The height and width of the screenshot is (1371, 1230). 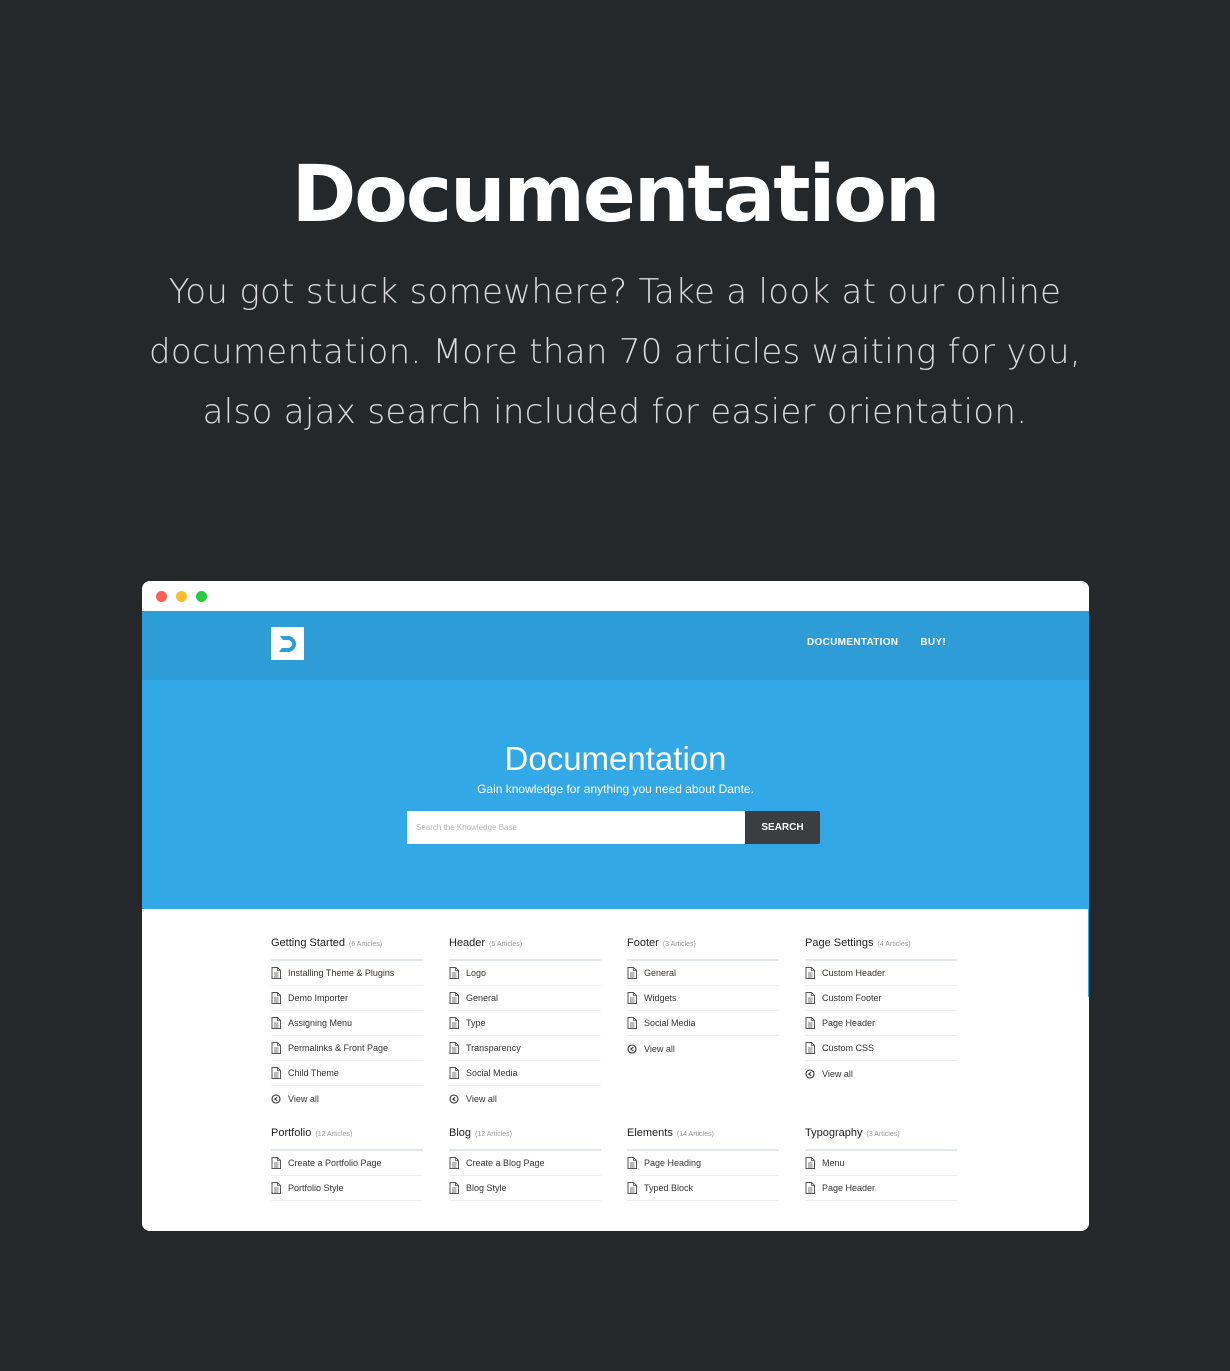 I want to click on category-header: Header (5 Articles), so click(x=525, y=948).